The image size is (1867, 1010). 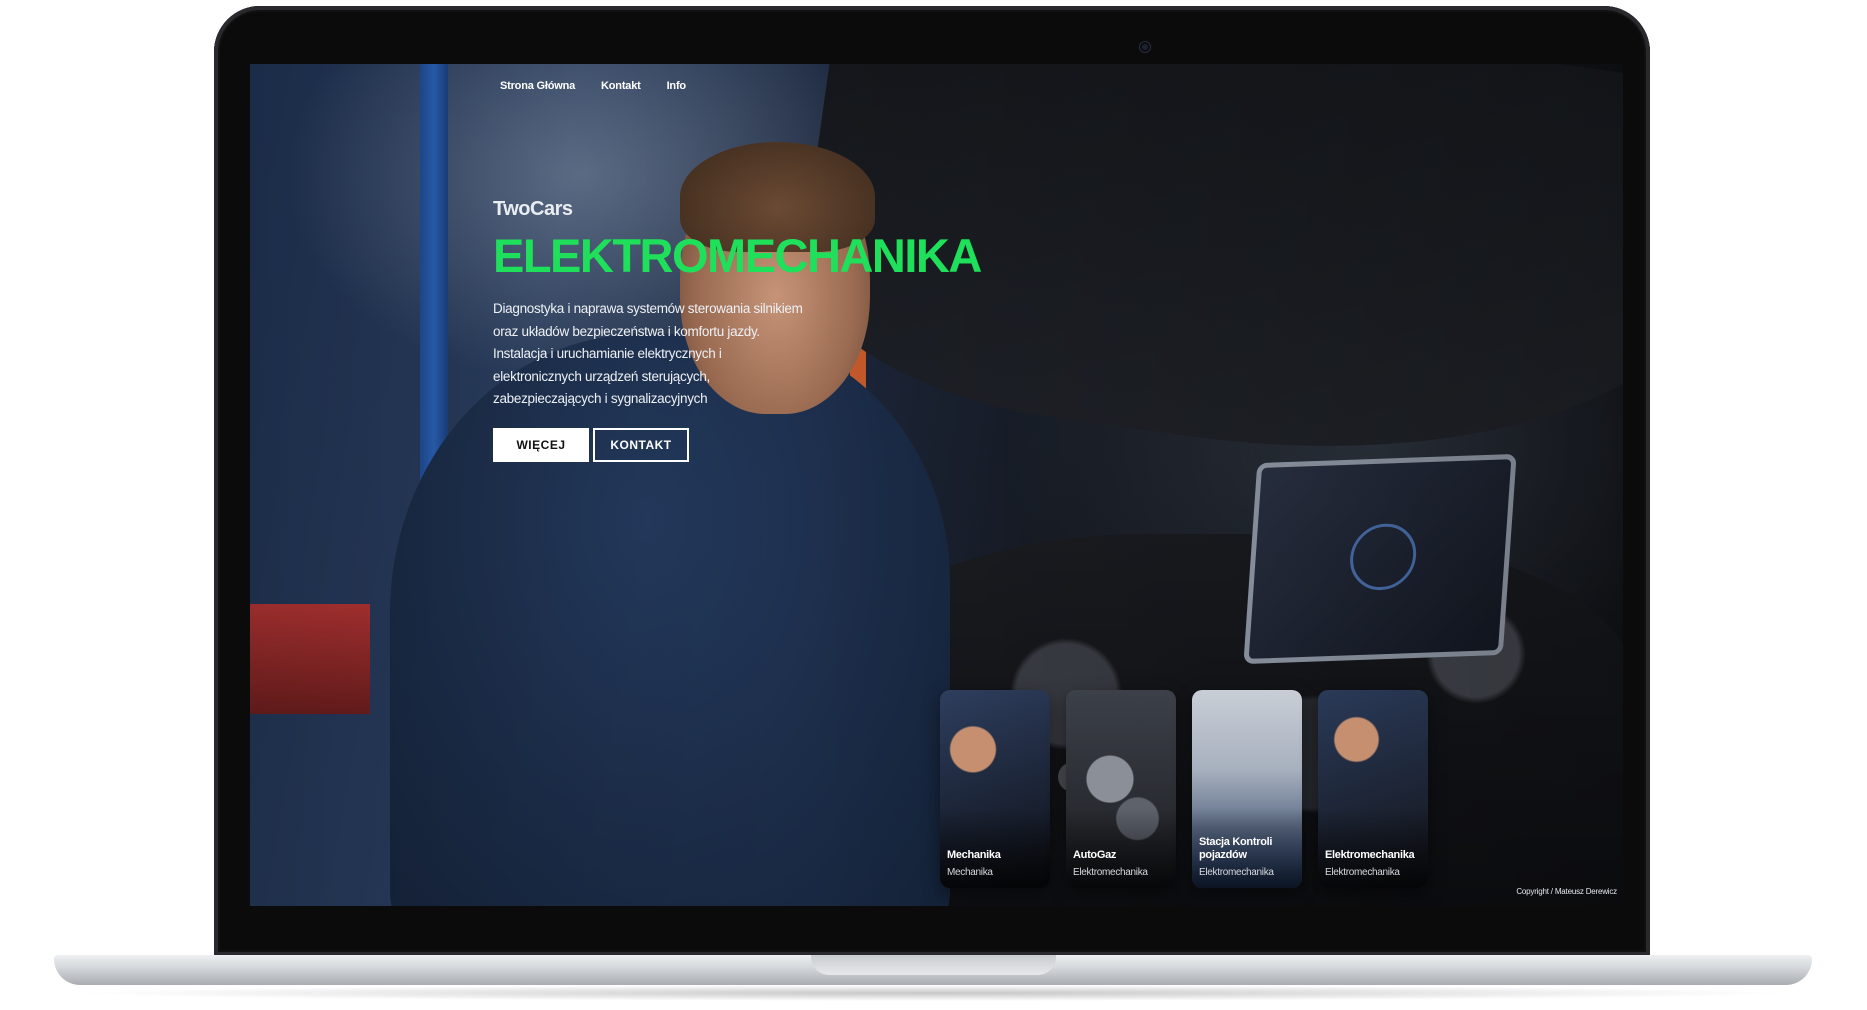 I want to click on nav-item-home: Strona Główna, so click(x=537, y=86).